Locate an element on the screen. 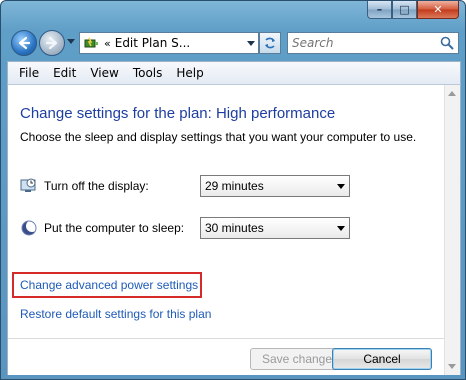 The image size is (466, 380). restore-defaults-link: Restore default settings for this plan is located at coordinates (115, 314).